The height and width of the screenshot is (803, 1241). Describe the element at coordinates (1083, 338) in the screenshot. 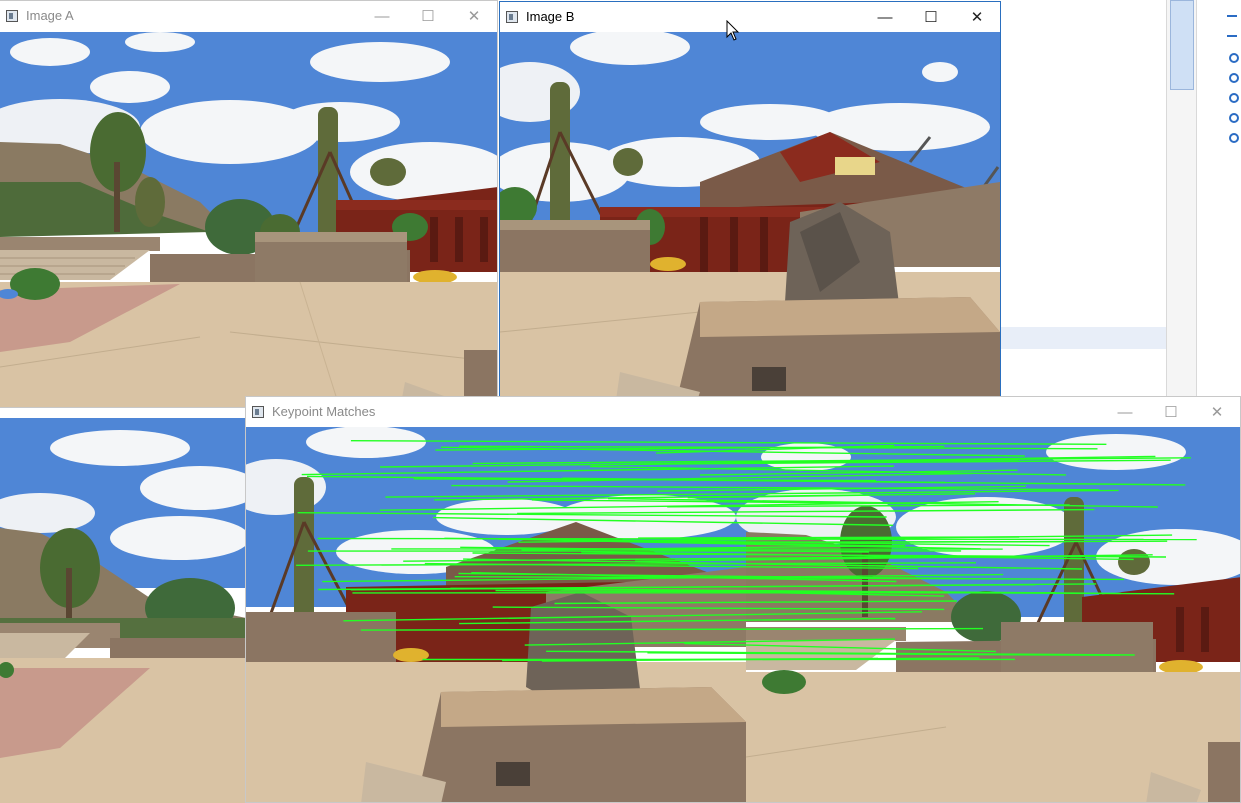

I see `editor-selected-line` at that location.